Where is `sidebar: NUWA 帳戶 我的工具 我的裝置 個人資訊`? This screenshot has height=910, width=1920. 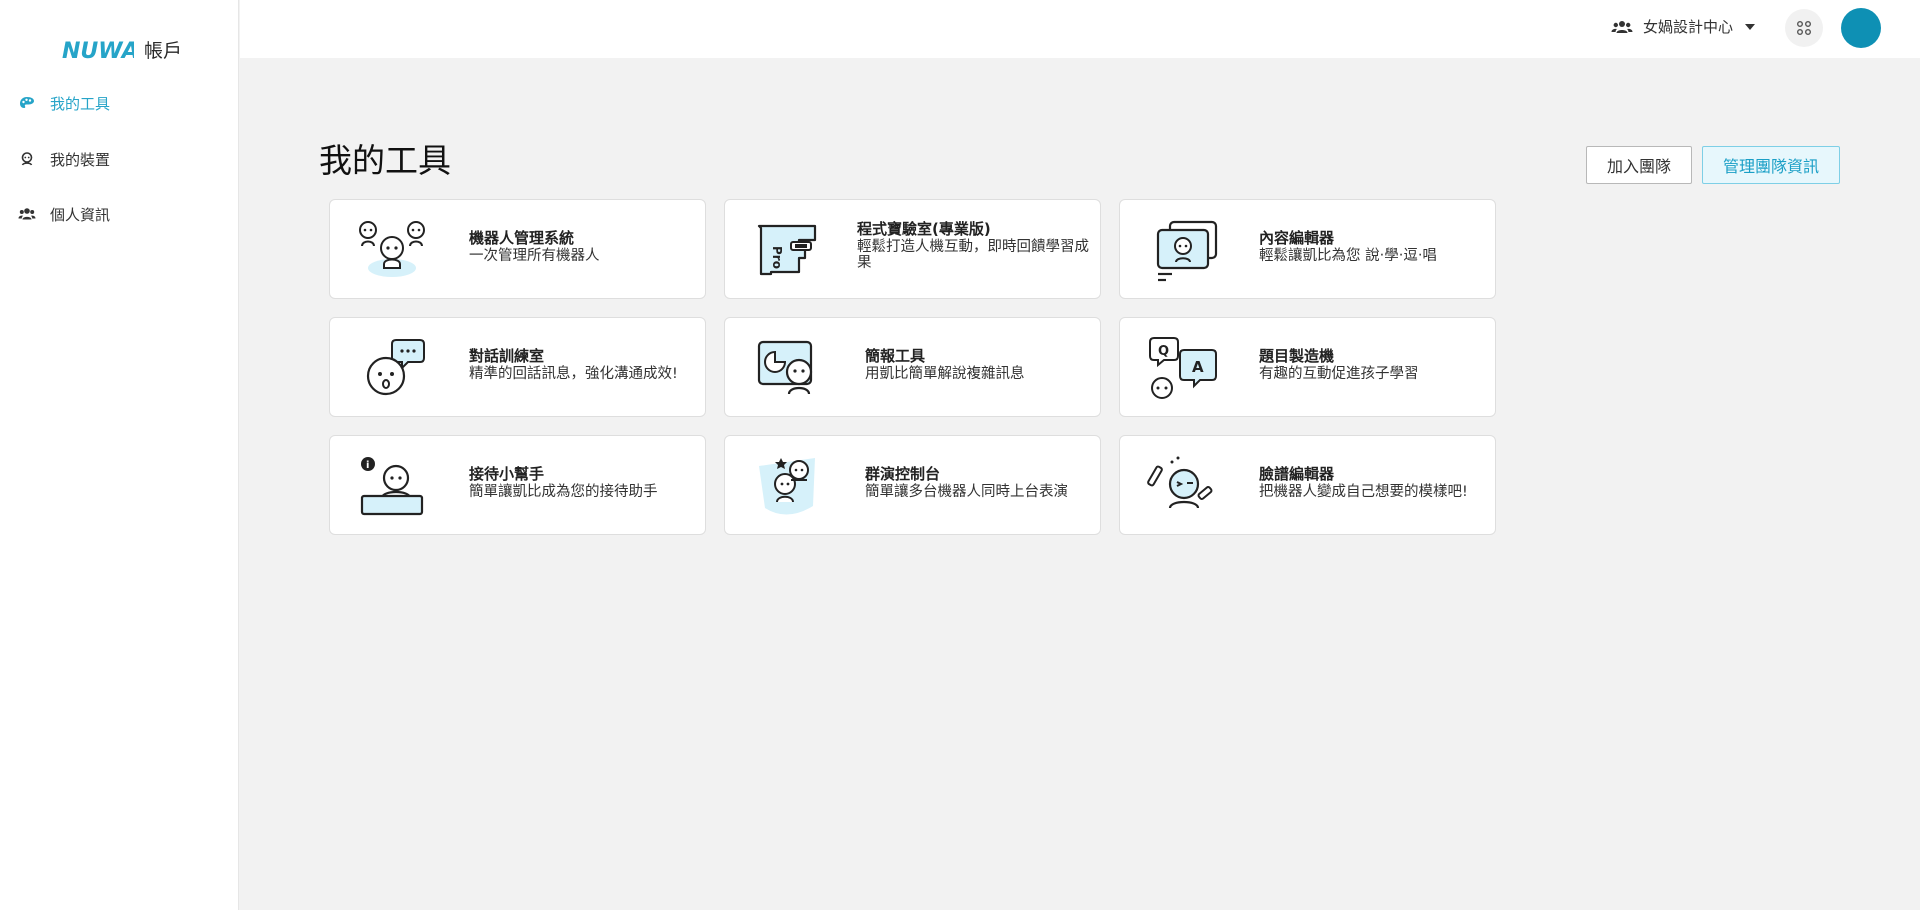
sidebar: NUWA 帳戶 我的工具 我的裝置 個人資訊 is located at coordinates (119, 455).